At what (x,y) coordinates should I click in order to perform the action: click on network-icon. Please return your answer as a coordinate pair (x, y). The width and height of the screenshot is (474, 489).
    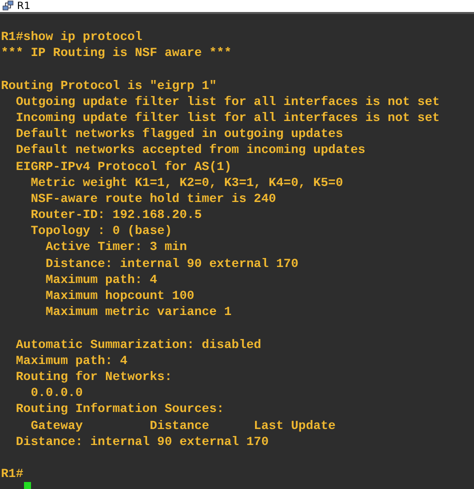
    Looking at the image, I should click on (8, 6).